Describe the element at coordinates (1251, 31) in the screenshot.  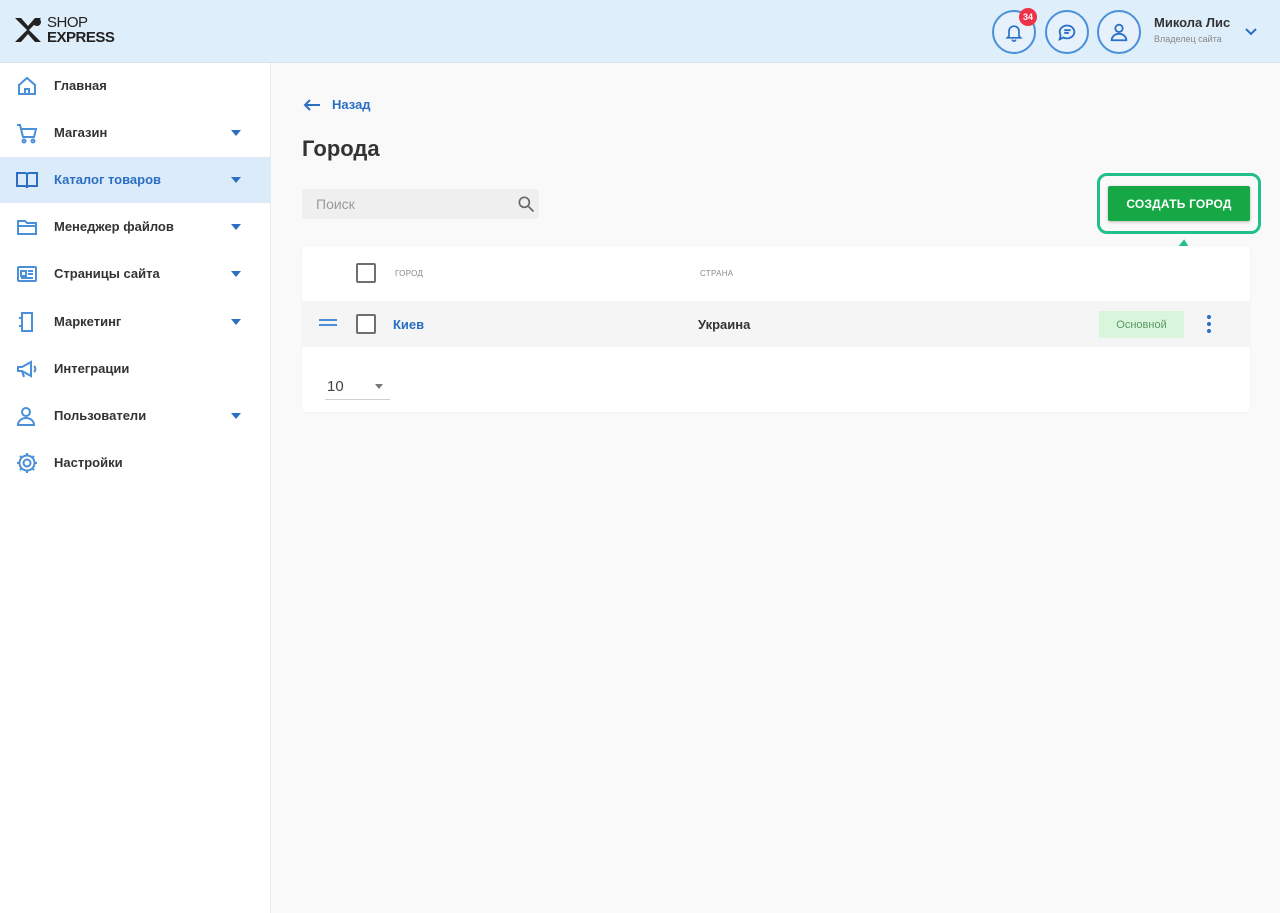
I see `chevron-down-icon` at that location.